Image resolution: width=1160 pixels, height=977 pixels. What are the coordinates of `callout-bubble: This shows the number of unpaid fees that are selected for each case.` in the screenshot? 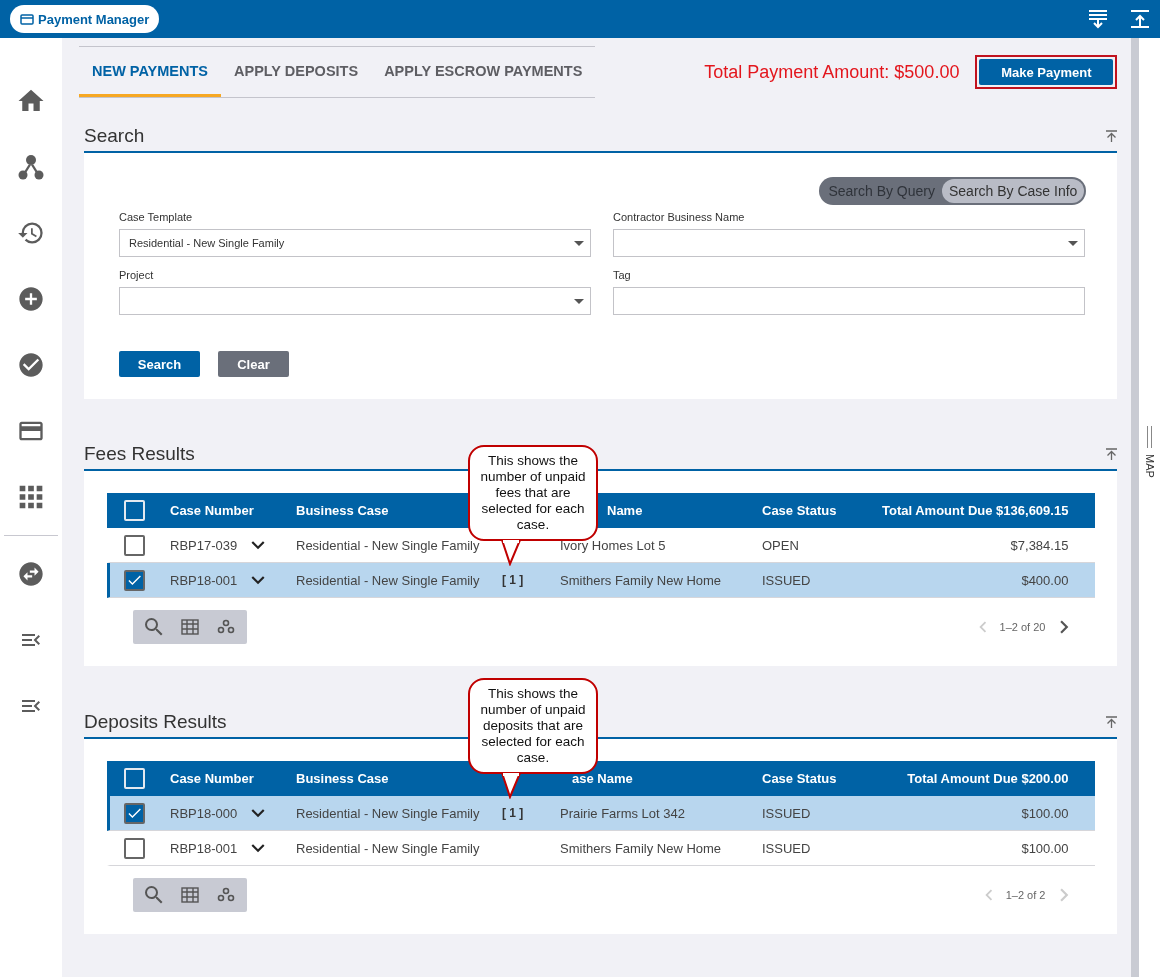 It's located at (533, 493).